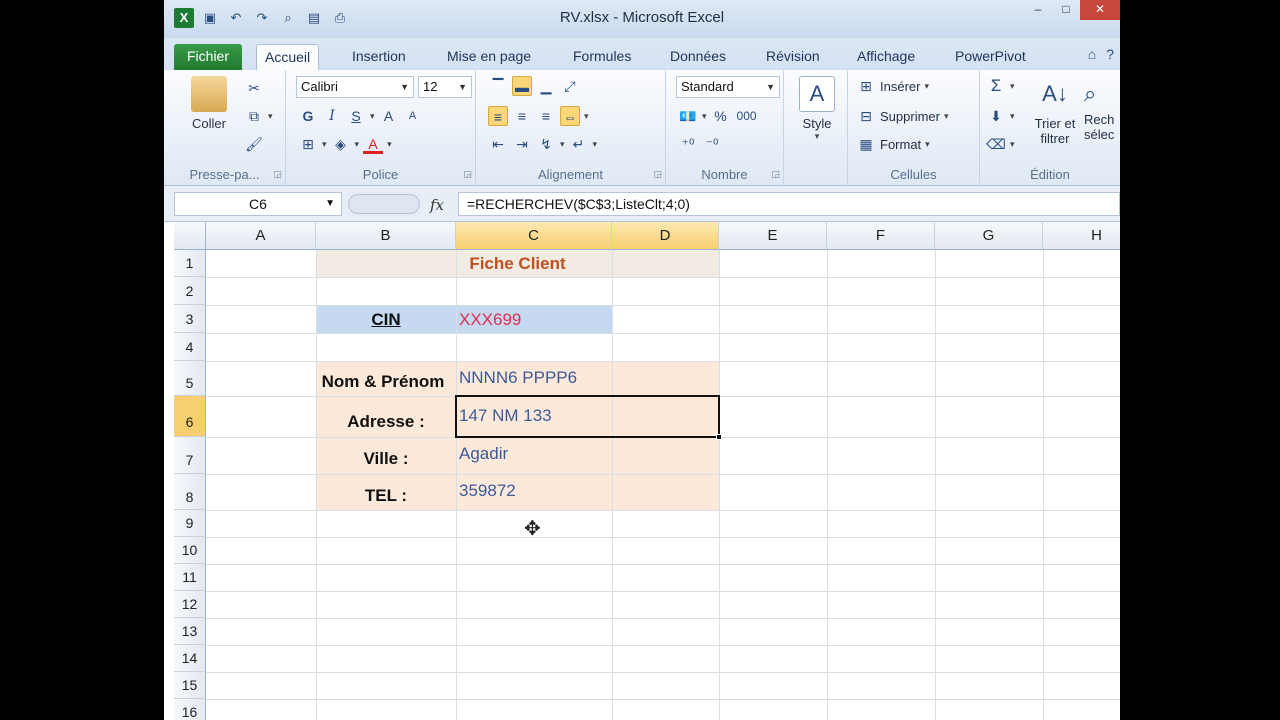  What do you see at coordinates (254, 144) in the screenshot?
I see `format-painter-icon: 🖌` at bounding box center [254, 144].